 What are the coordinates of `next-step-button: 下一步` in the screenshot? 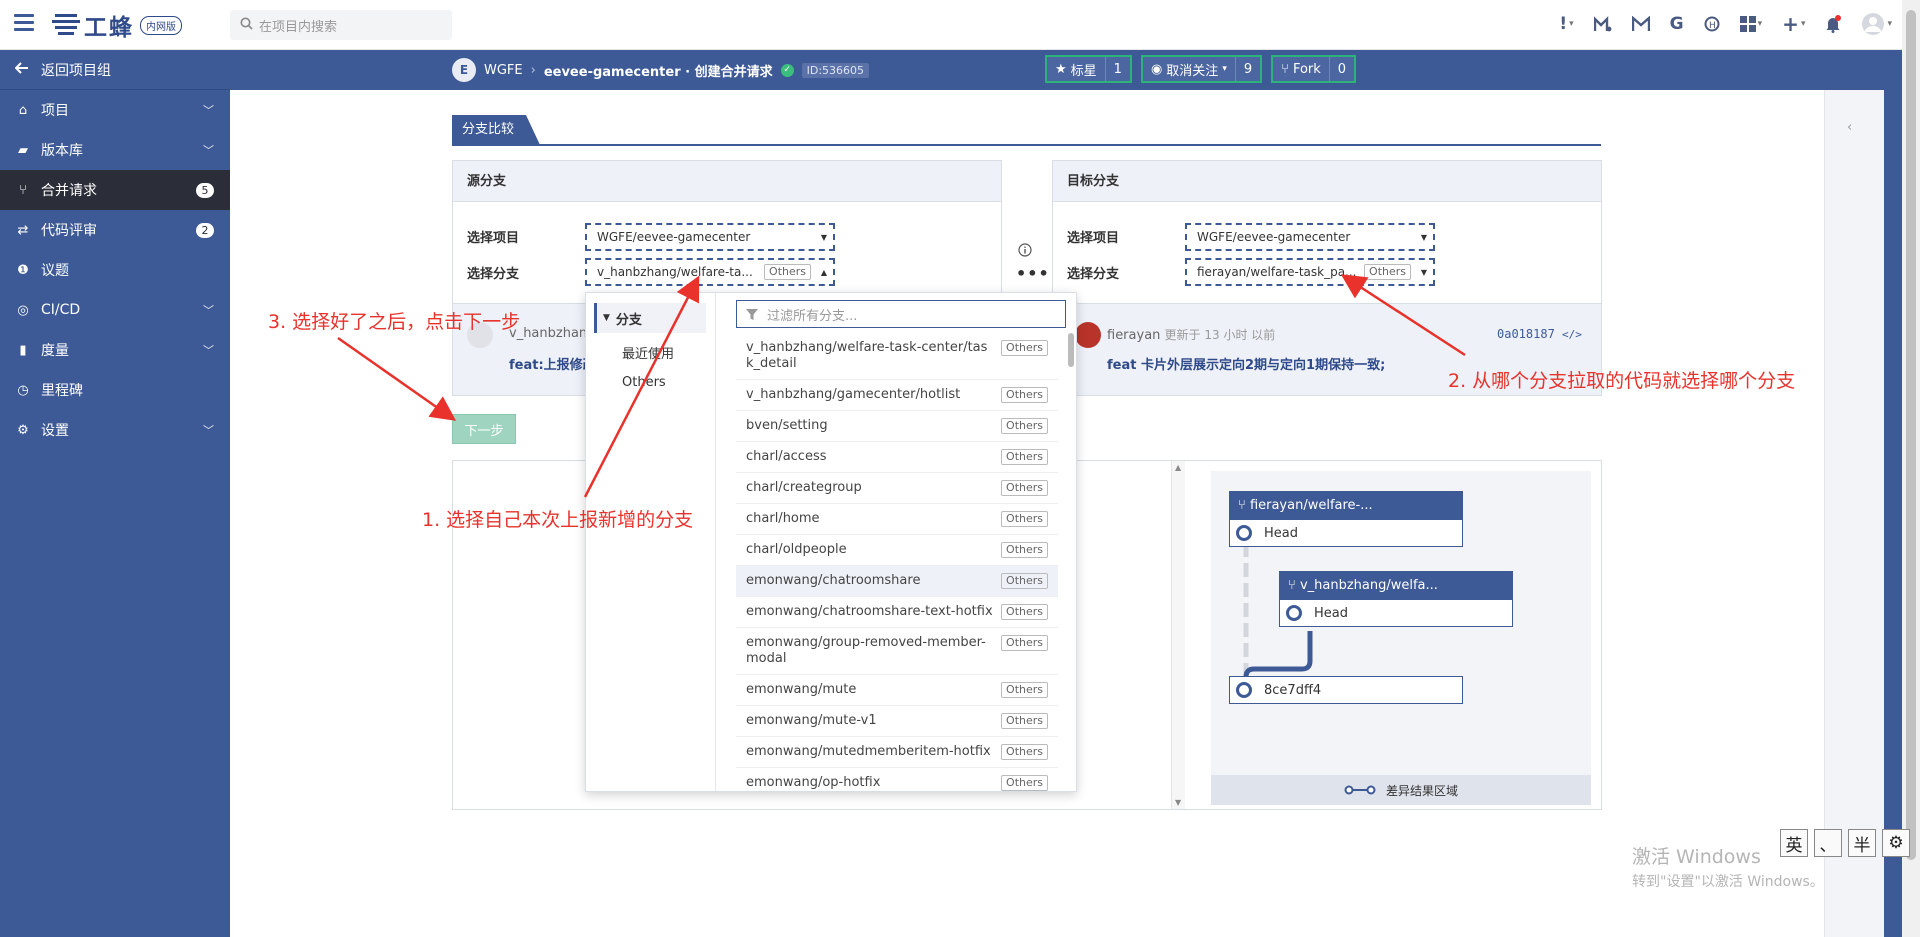 It's located at (484, 429).